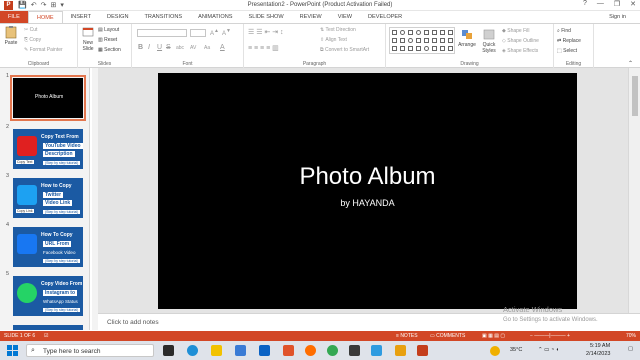 The width and height of the screenshot is (640, 360). Describe the element at coordinates (569, 41) in the screenshot. I see `replace-button: ⇄ Replace` at that location.